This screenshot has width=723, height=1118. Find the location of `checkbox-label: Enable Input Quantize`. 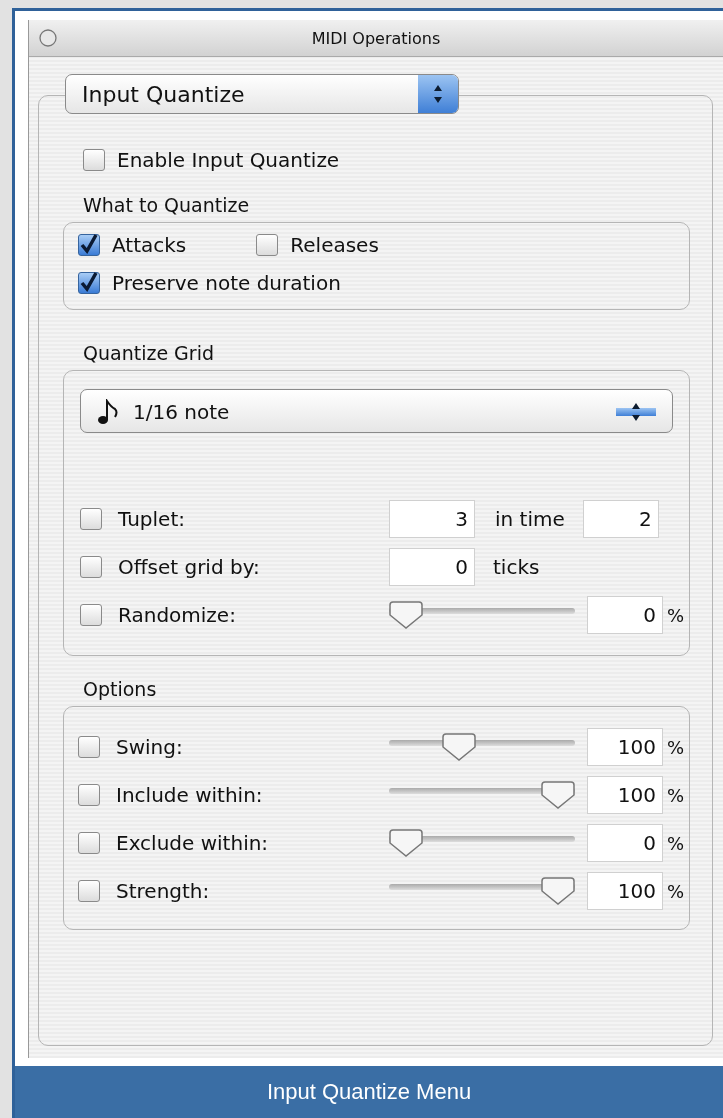

checkbox-label: Enable Input Quantize is located at coordinates (228, 160).